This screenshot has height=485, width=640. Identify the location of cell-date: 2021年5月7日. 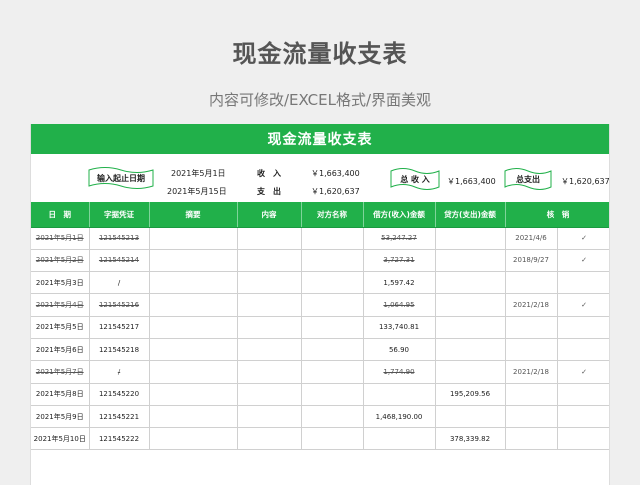
(60, 372).